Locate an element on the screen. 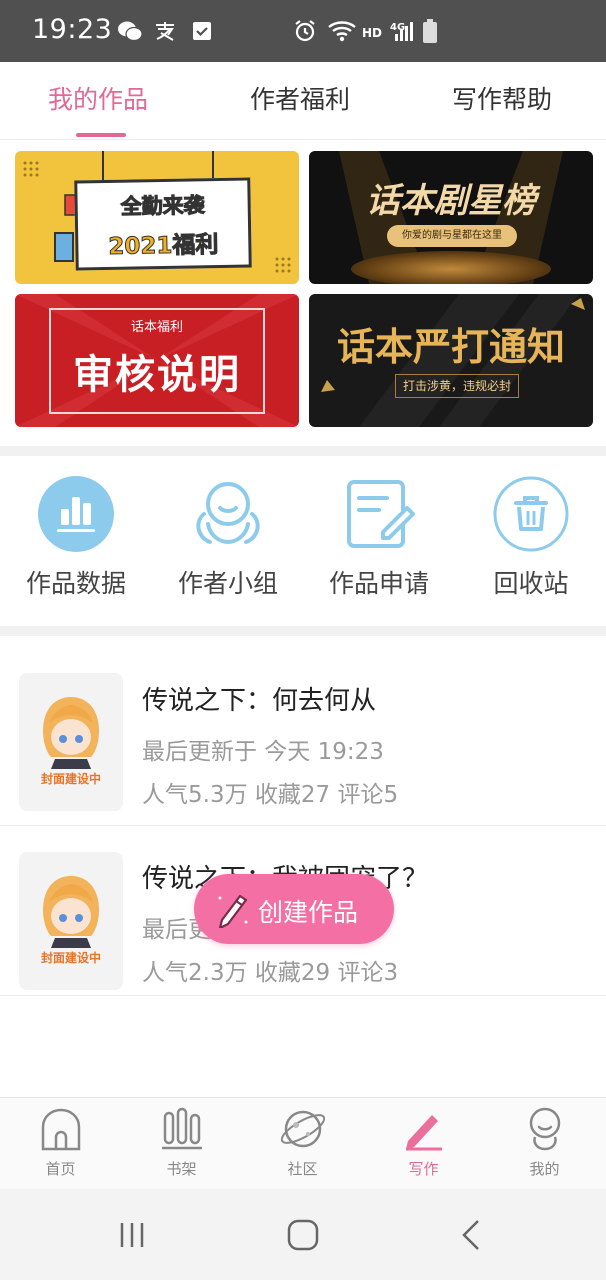 The height and width of the screenshot is (1280, 606). quick-action-recycle-bin: 回收站 is located at coordinates (531, 539).